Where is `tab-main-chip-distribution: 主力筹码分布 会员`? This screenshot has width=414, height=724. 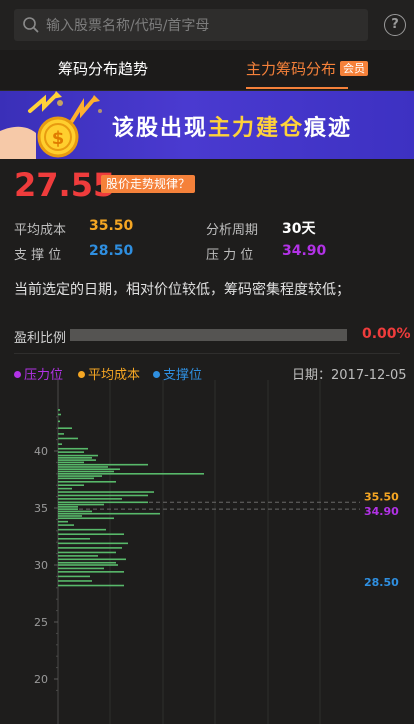
tab-main-chip-distribution: 主力筹码分布 会员 is located at coordinates (307, 70).